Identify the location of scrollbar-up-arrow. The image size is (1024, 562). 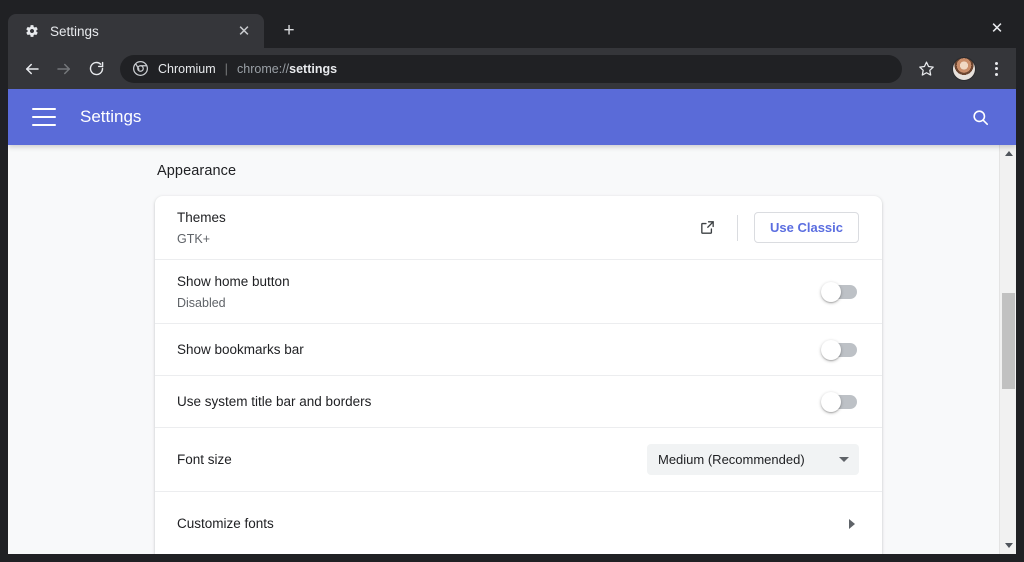
(1008, 153).